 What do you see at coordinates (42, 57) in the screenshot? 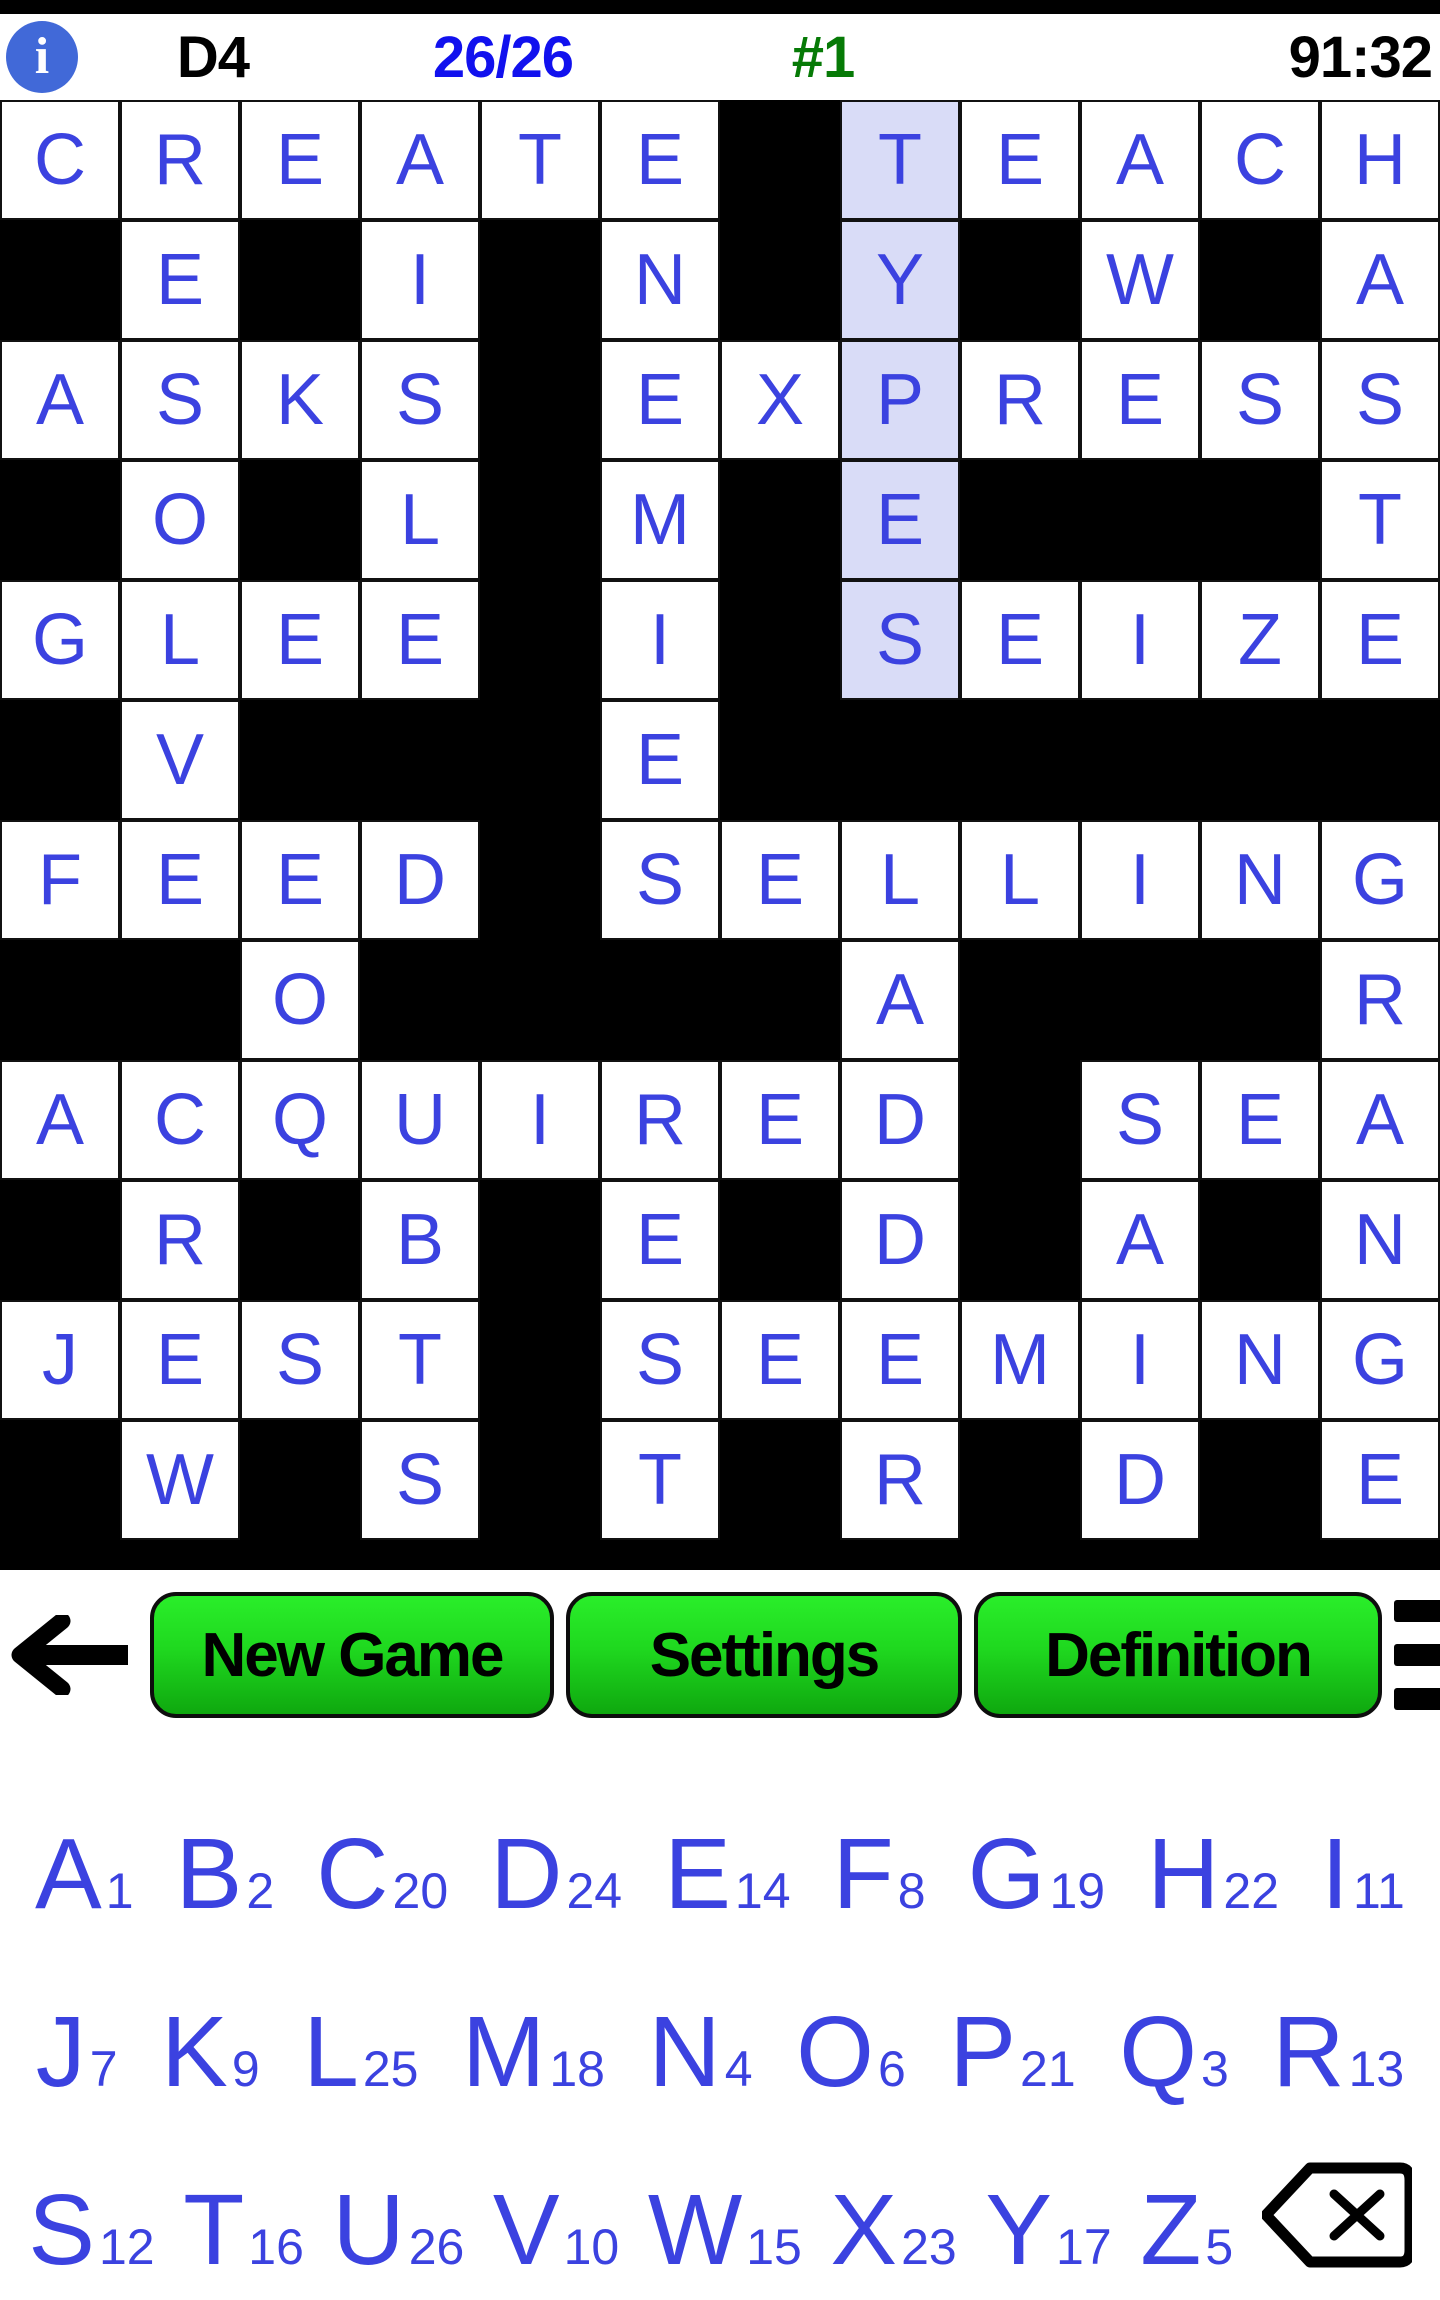
I see `info-icon: i` at bounding box center [42, 57].